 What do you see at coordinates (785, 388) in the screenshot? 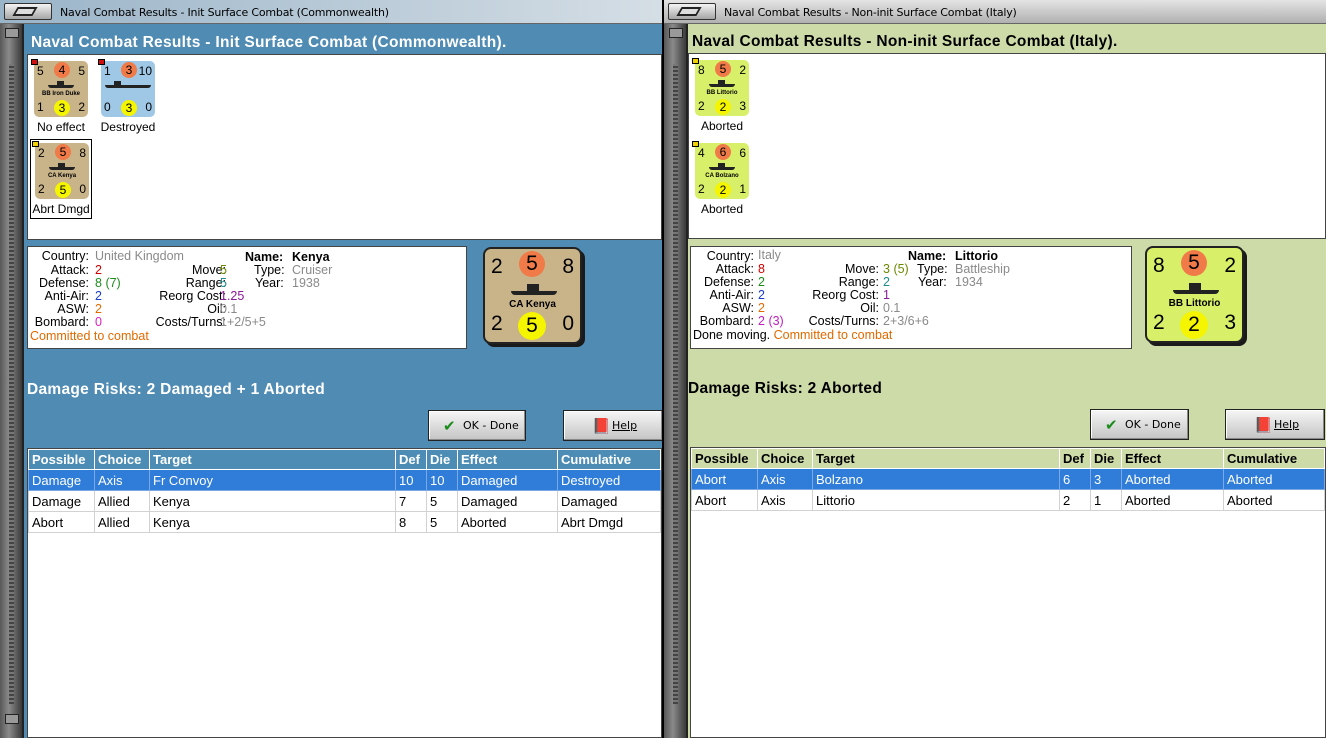
I see `damage-risks-text: Damage Risks: 2 Aborted` at bounding box center [785, 388].